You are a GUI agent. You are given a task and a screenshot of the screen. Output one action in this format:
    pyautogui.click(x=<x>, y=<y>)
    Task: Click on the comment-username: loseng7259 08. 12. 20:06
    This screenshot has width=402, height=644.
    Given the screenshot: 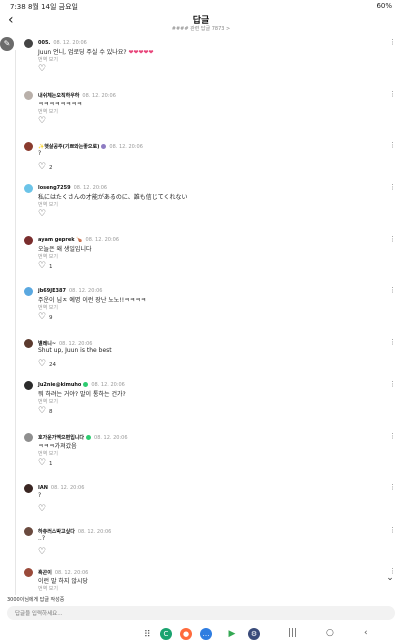 What is the action you would take?
    pyautogui.click(x=72, y=188)
    